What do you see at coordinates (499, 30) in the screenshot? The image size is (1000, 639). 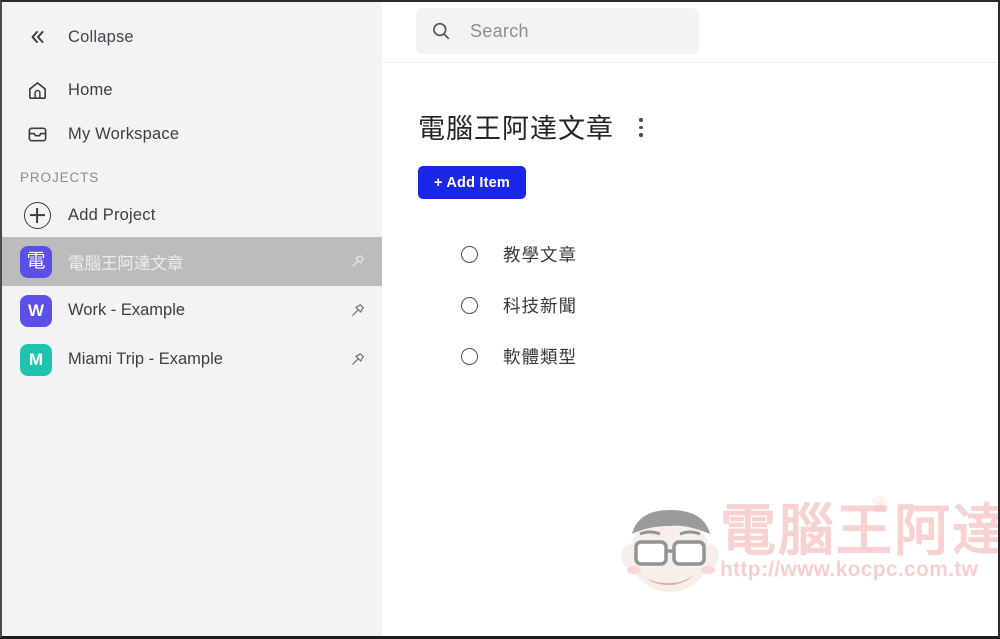 I see `search-placeholder: Search` at bounding box center [499, 30].